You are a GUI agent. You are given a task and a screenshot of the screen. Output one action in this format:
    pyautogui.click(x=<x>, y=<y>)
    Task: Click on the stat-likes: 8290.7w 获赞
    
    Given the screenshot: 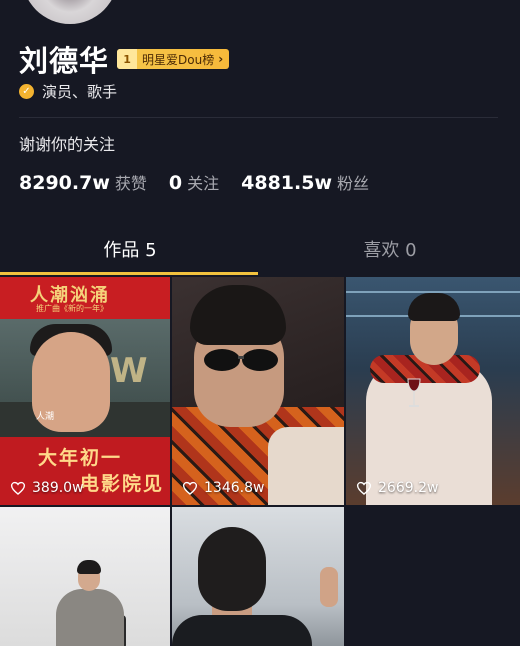 What is the action you would take?
    pyautogui.click(x=83, y=182)
    